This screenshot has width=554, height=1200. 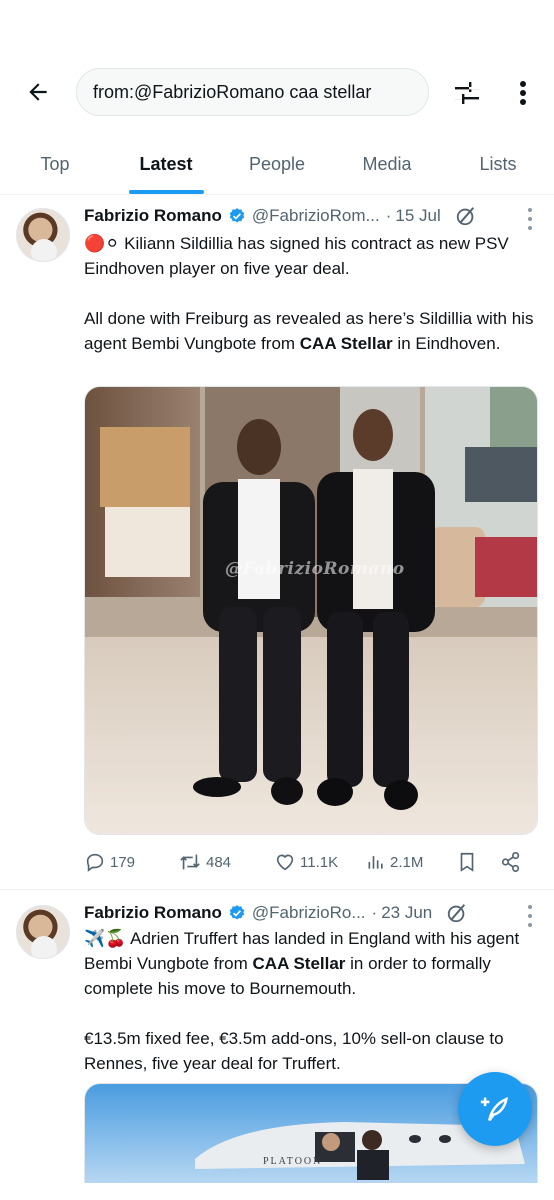 I want to click on arrow-left-icon, so click(x=38, y=92).